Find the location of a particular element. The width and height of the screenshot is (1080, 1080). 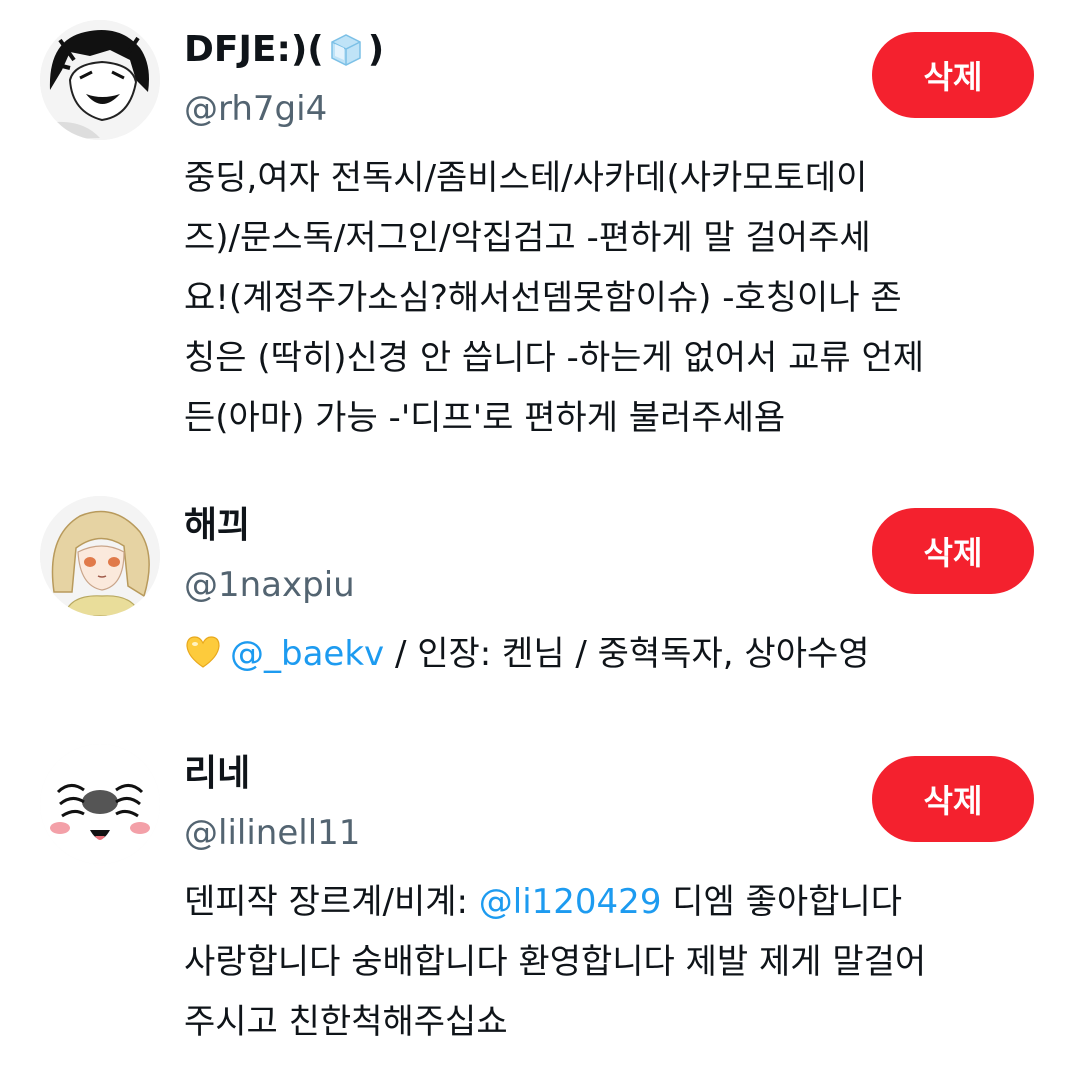

yellow-heart-icon is located at coordinates (203, 652).